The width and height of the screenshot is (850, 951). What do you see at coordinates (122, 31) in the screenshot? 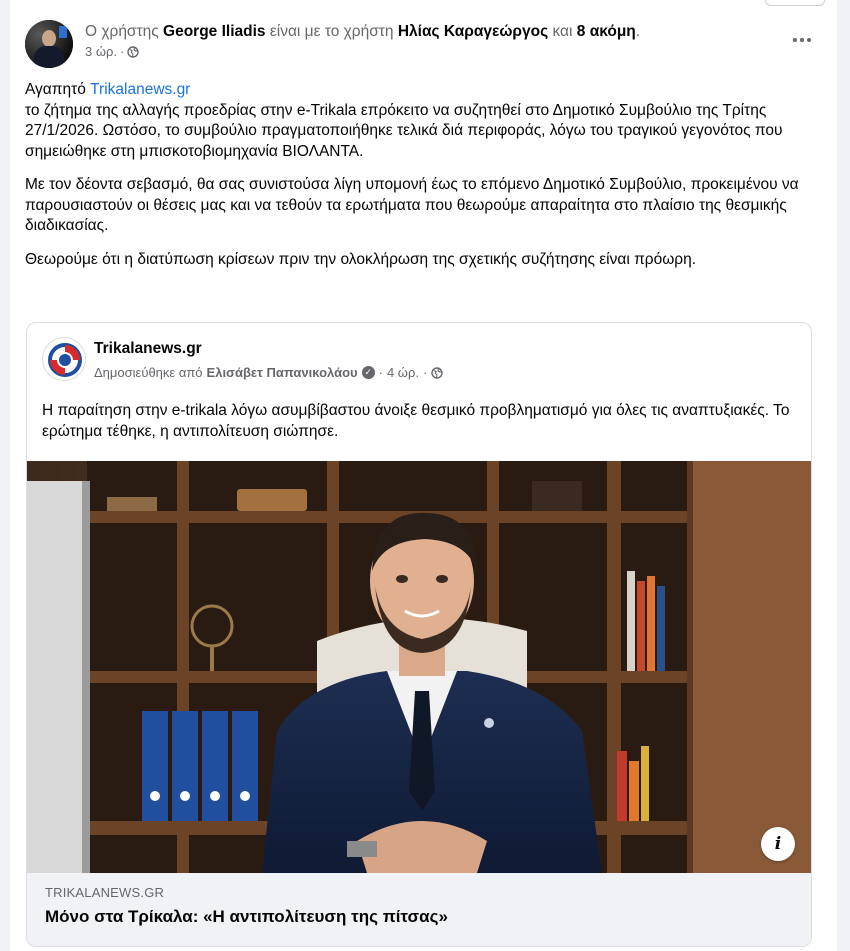
I see `author-prefix: Ο χρήστης` at bounding box center [122, 31].